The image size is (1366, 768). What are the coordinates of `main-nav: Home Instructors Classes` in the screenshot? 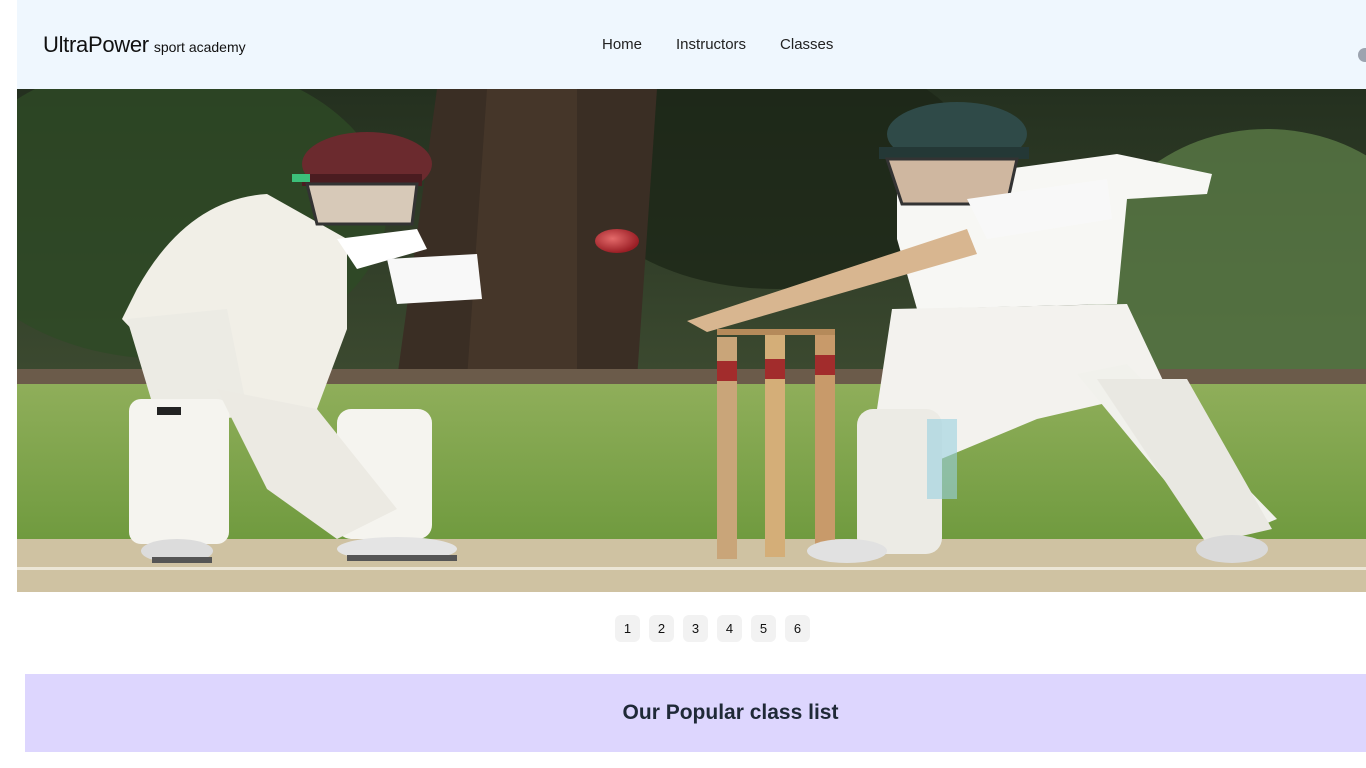 It's located at (717, 44).